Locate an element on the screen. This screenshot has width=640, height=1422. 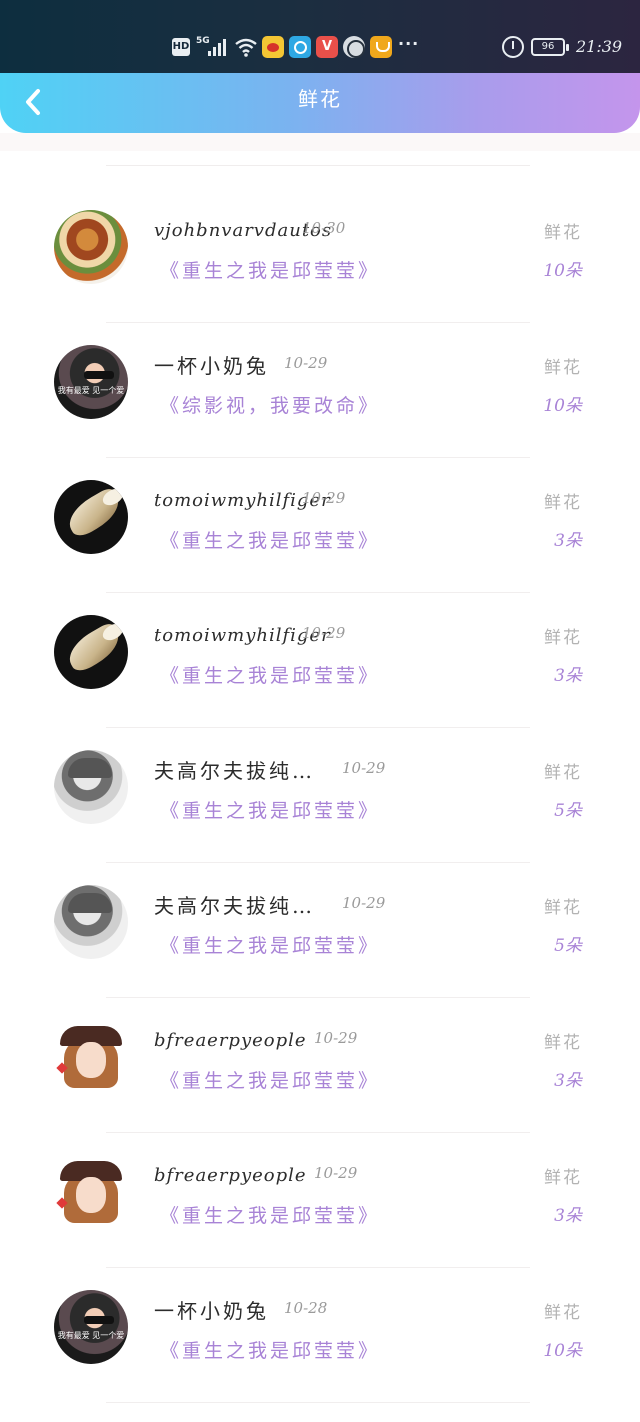
alarm-icon is located at coordinates (513, 47).